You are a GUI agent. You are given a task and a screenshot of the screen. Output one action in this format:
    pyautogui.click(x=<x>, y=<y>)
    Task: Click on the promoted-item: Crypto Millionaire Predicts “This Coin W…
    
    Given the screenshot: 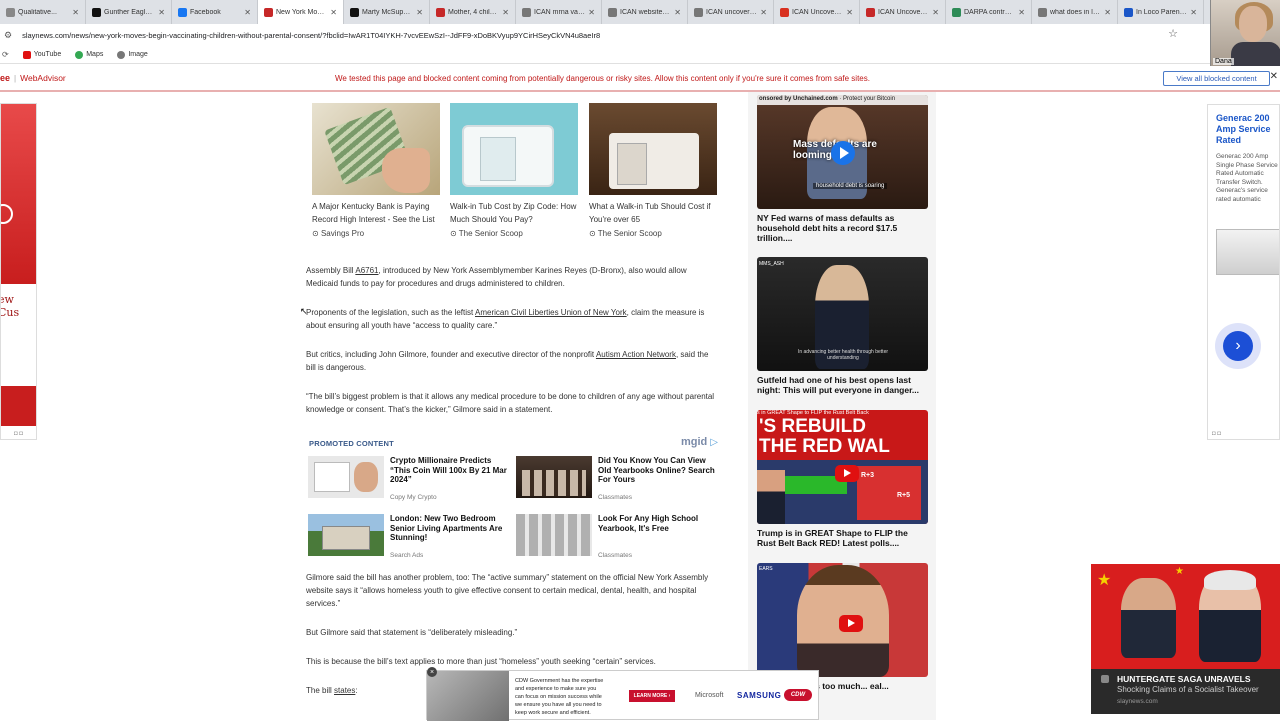 What is the action you would take?
    pyautogui.click(x=408, y=480)
    